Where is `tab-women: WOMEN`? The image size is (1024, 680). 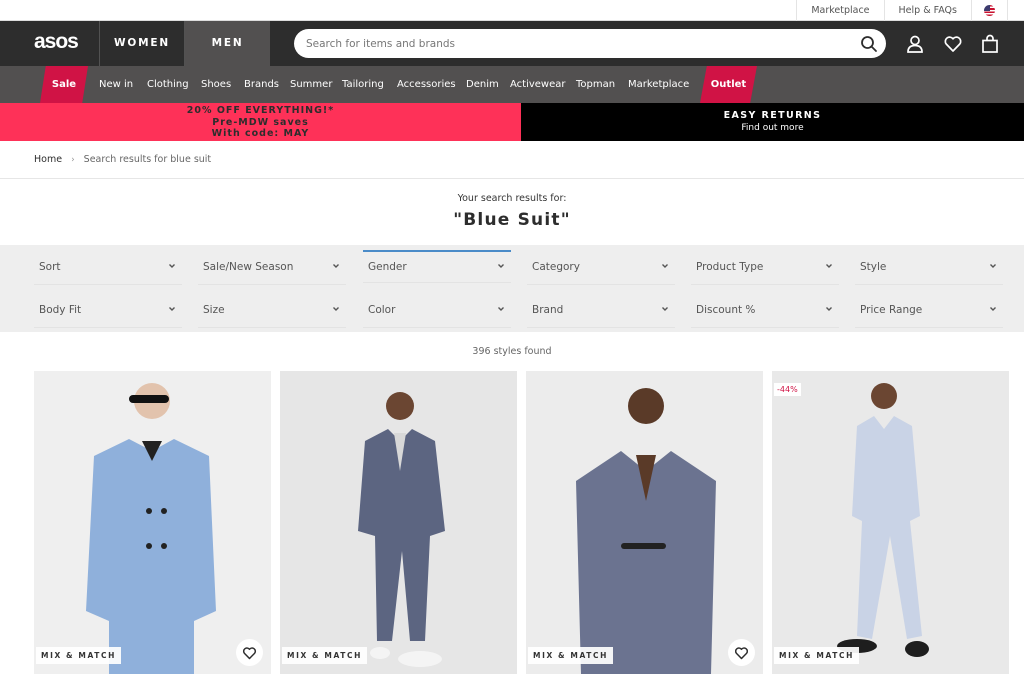
tab-women: WOMEN is located at coordinates (141, 43).